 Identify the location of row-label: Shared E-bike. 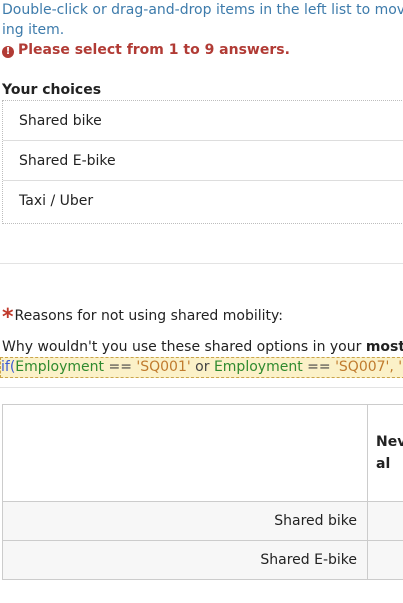
(185, 560).